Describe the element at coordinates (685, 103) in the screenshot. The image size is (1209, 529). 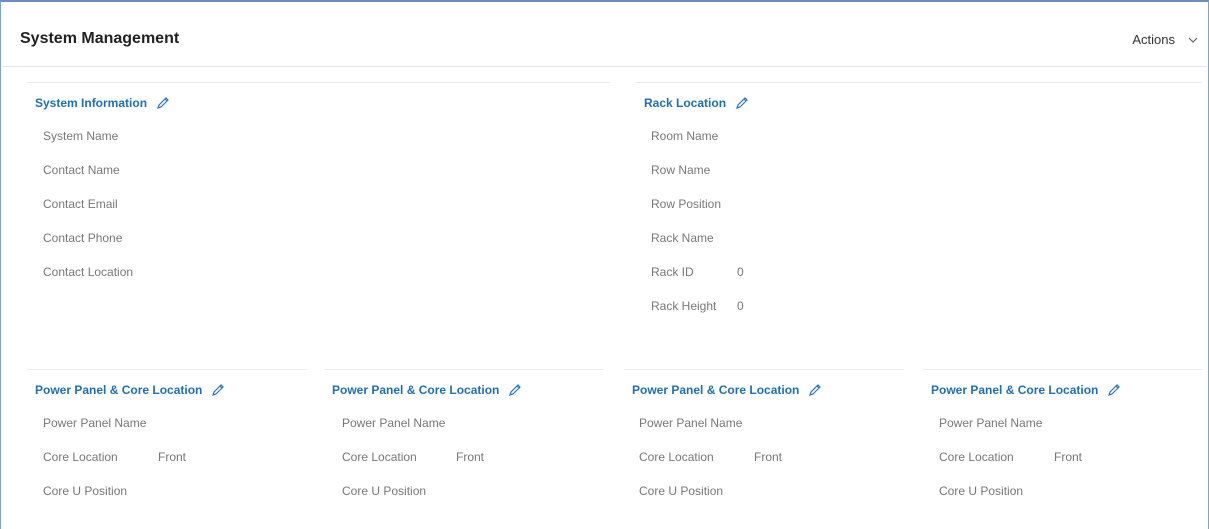
I see `section-title: Rack Location` at that location.